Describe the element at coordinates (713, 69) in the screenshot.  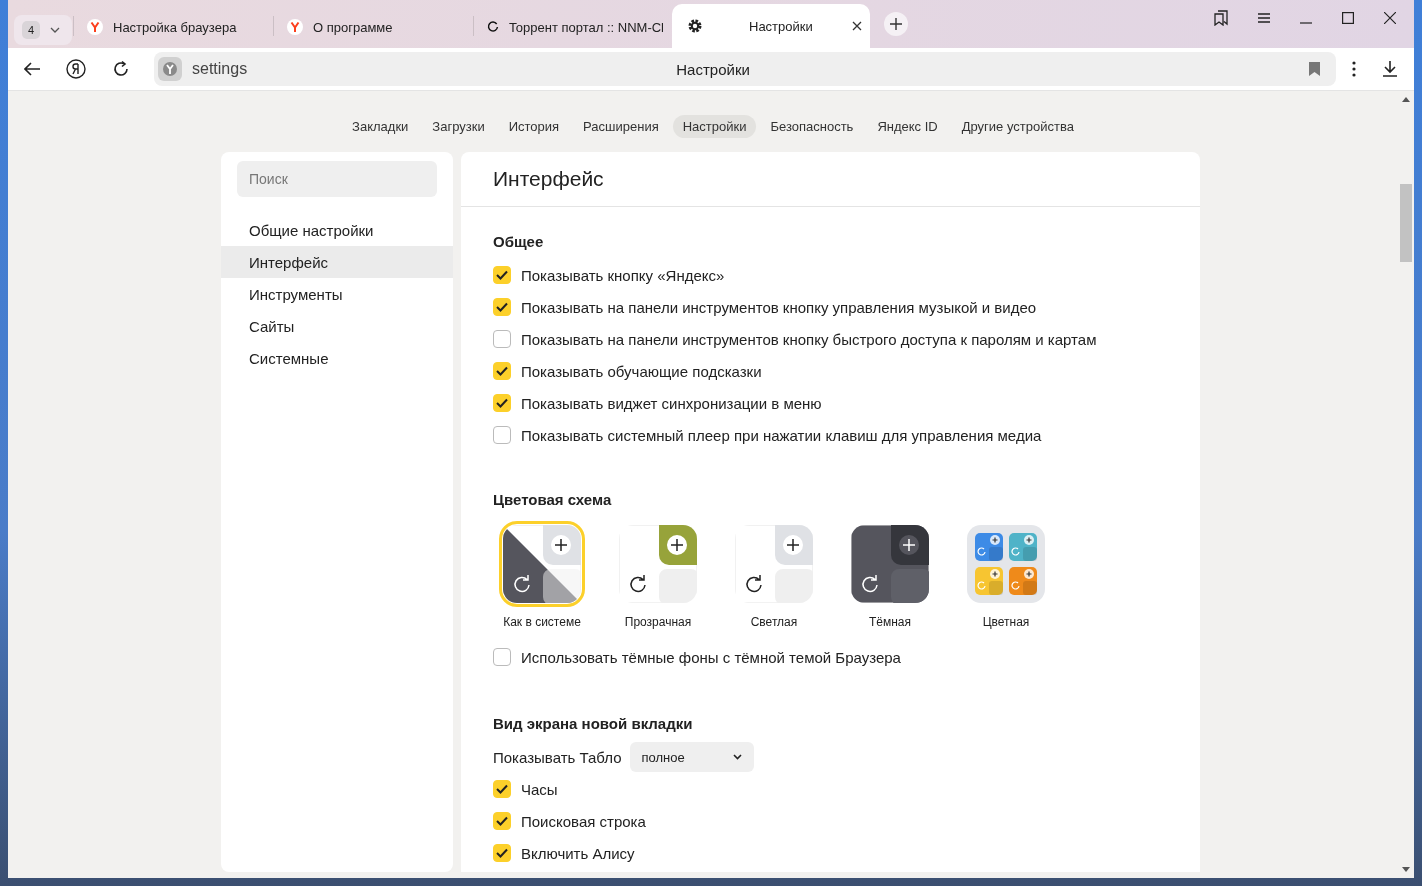
I see `page-title: Настройки` at that location.